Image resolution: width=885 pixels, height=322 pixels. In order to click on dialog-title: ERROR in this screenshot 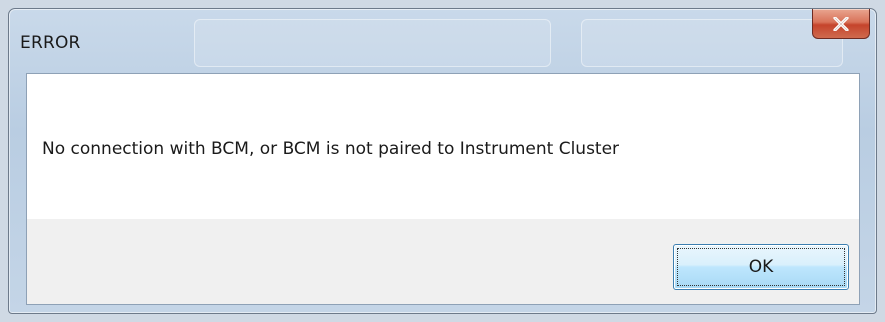, I will do `click(50, 43)`.